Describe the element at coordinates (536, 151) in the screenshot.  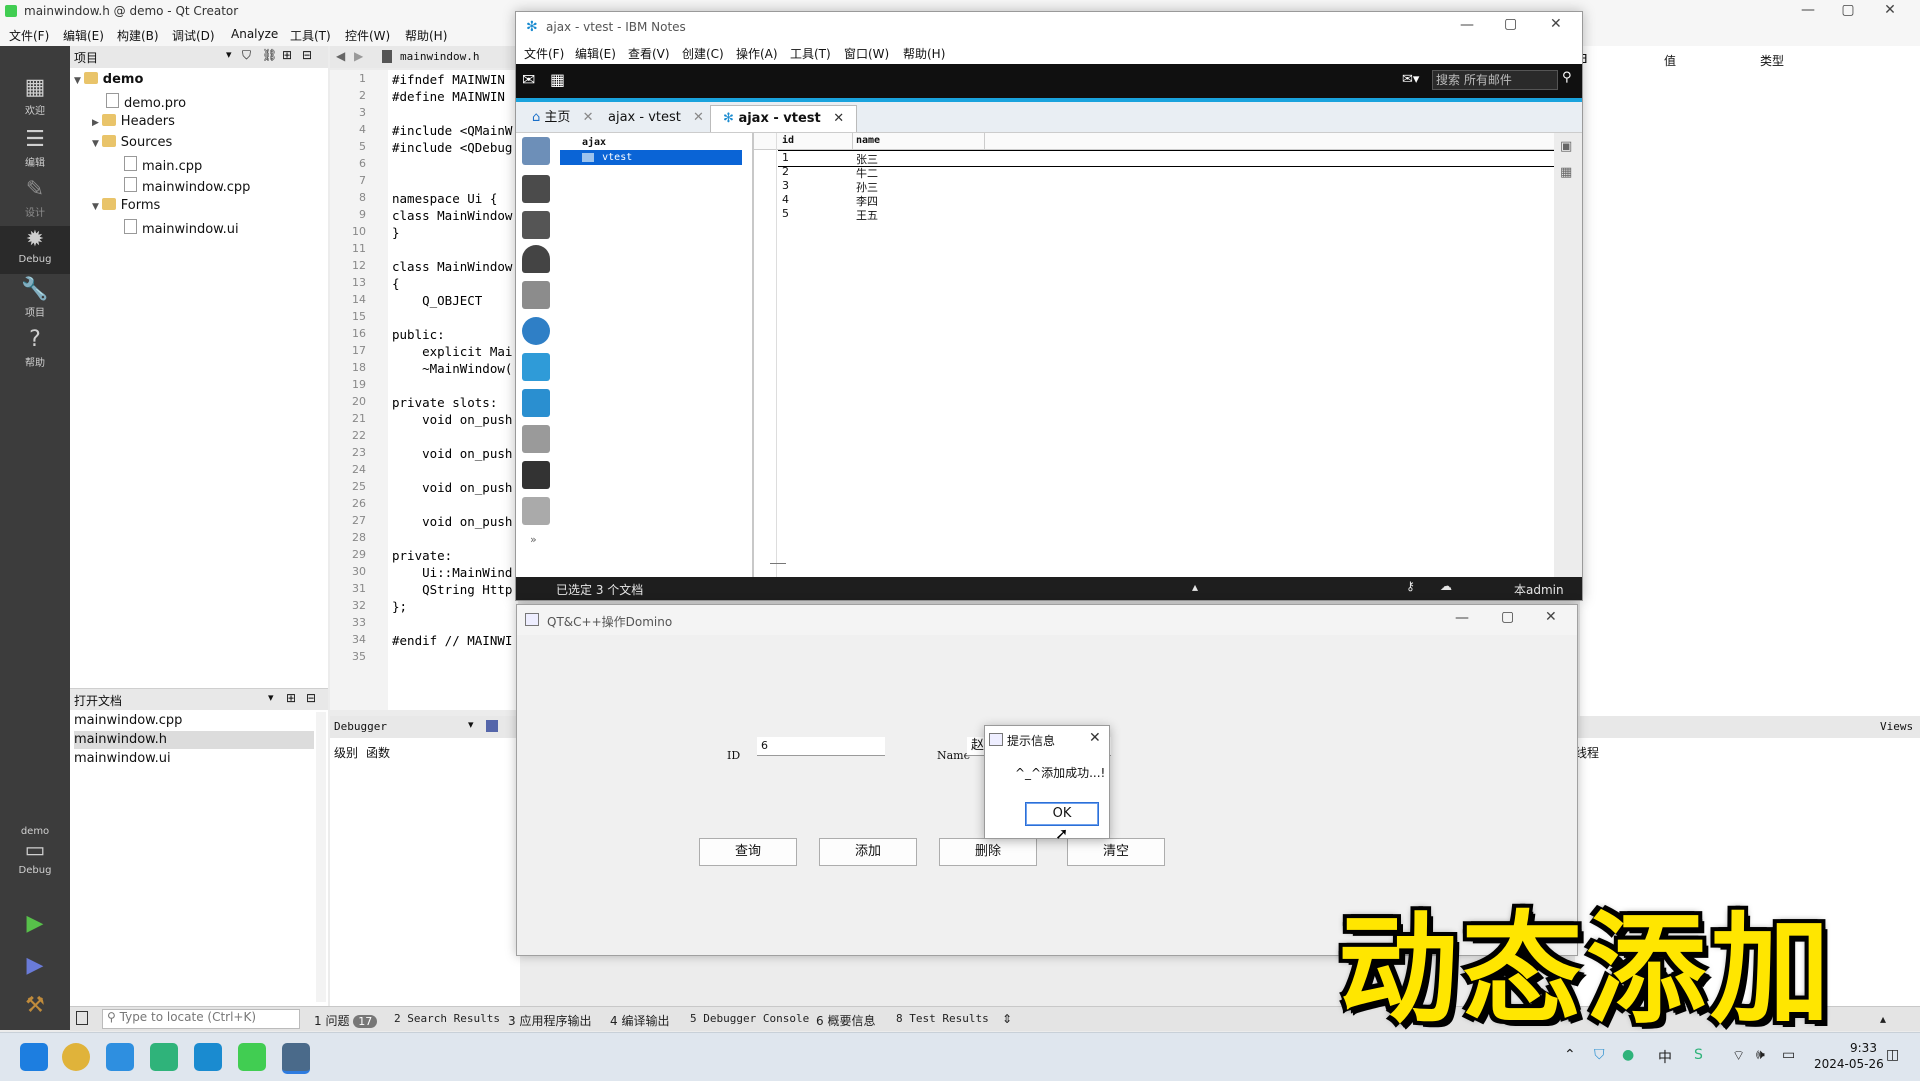
I see `contacts-icon` at that location.